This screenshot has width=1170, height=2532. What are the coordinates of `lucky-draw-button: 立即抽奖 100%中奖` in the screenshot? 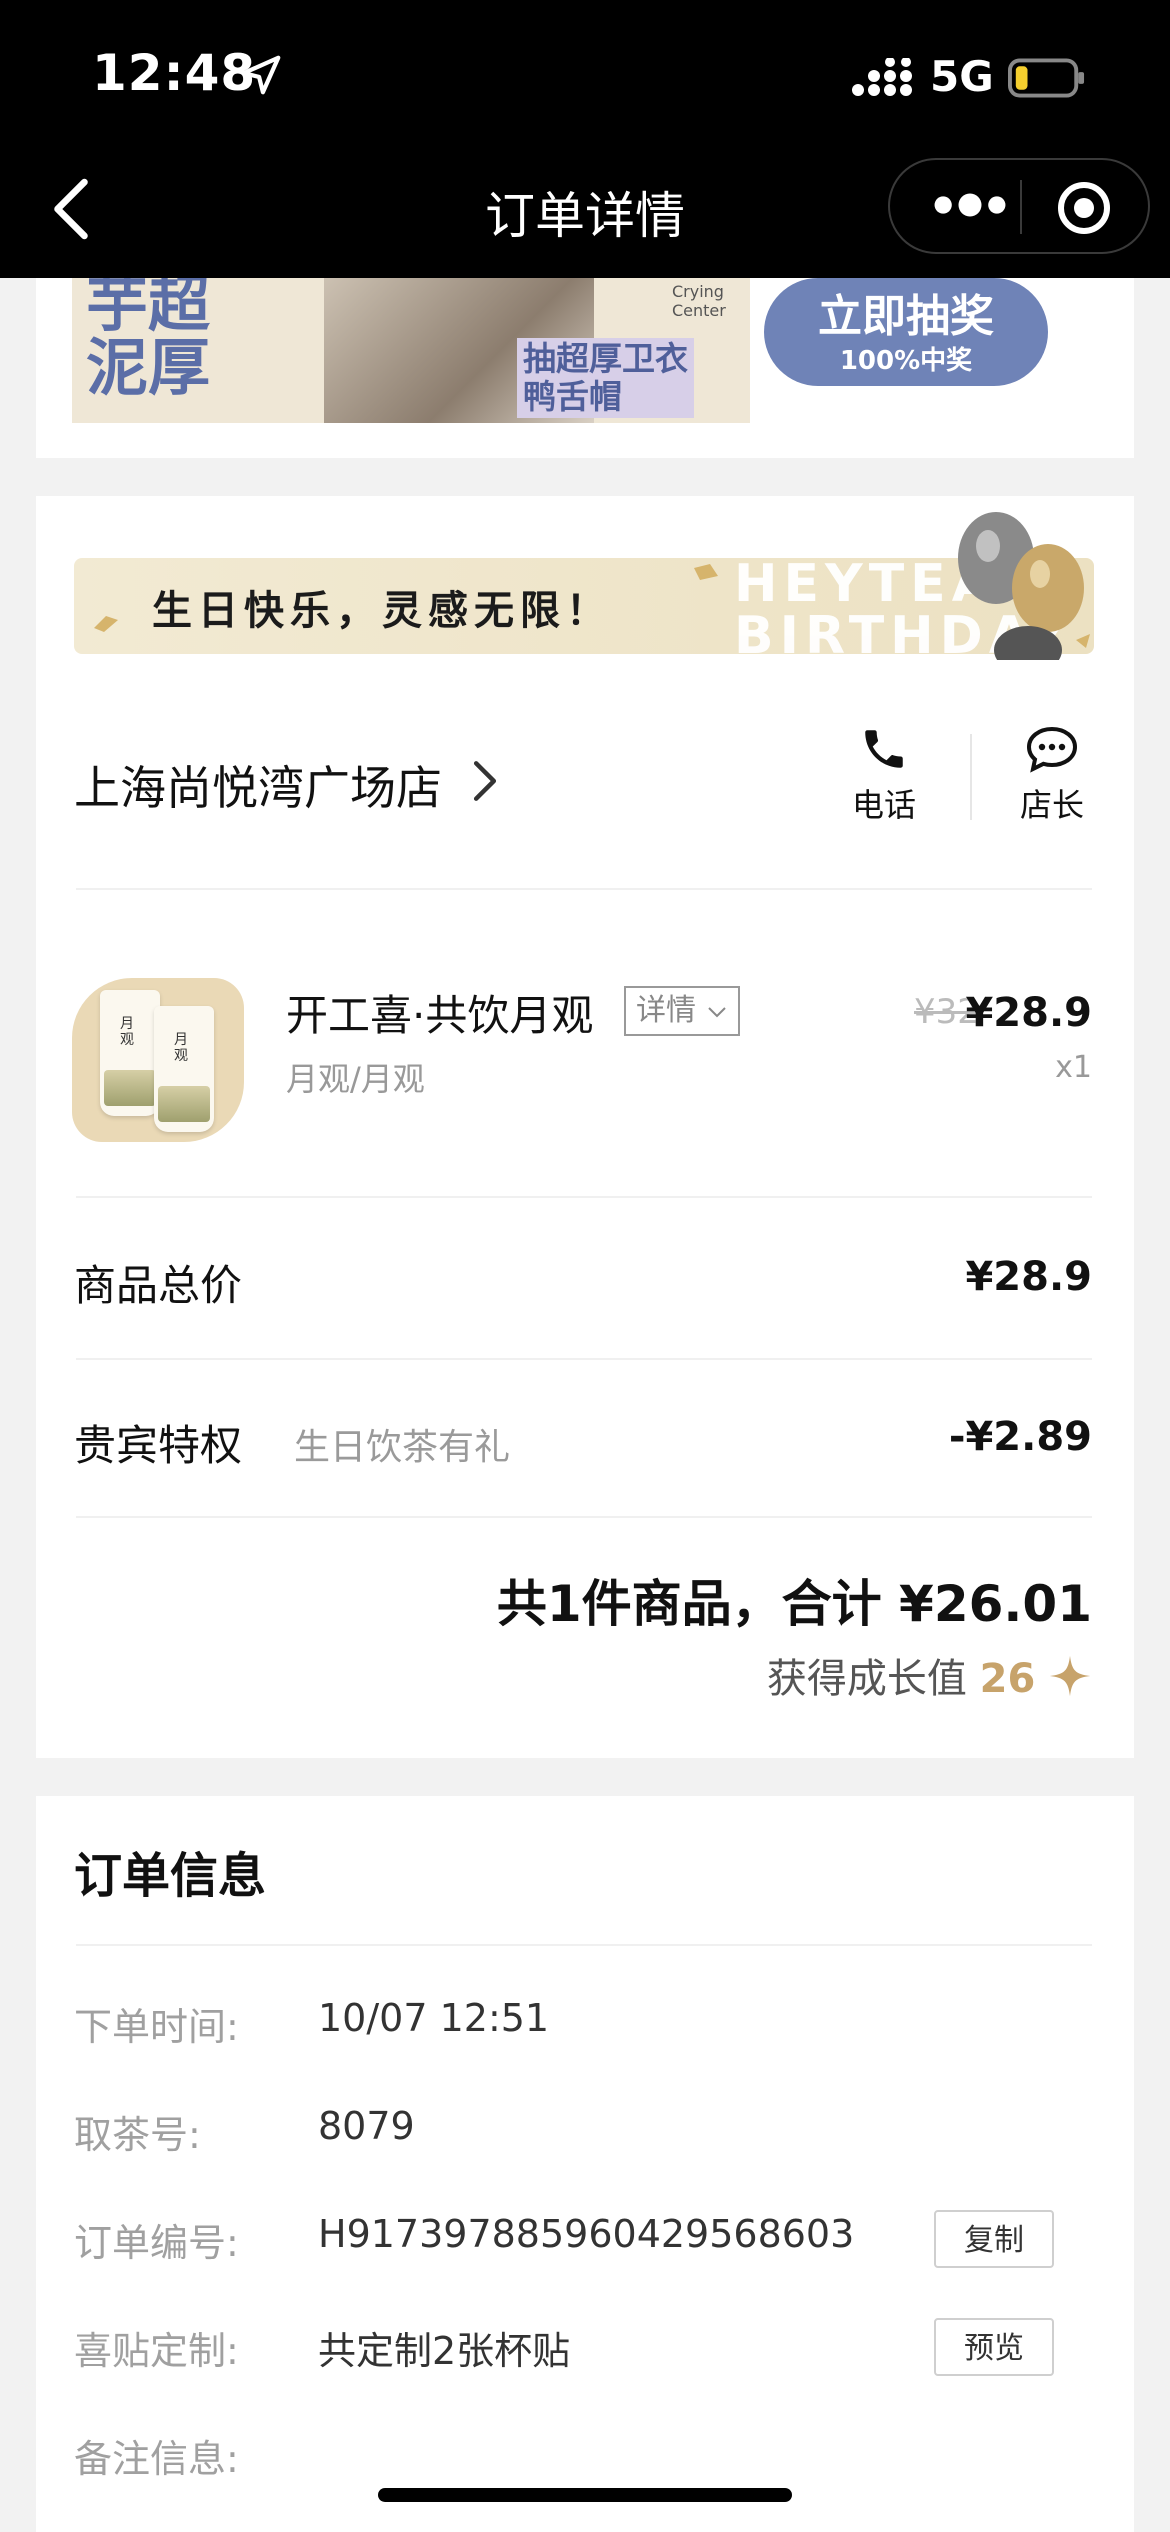 It's located at (906, 332).